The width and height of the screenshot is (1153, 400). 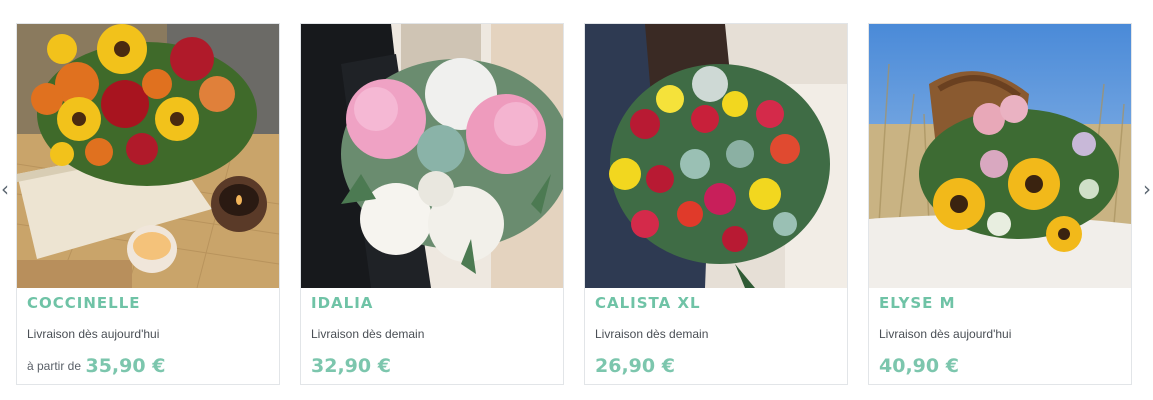 What do you see at coordinates (84, 303) in the screenshot?
I see `product-name: COCCINELLE` at bounding box center [84, 303].